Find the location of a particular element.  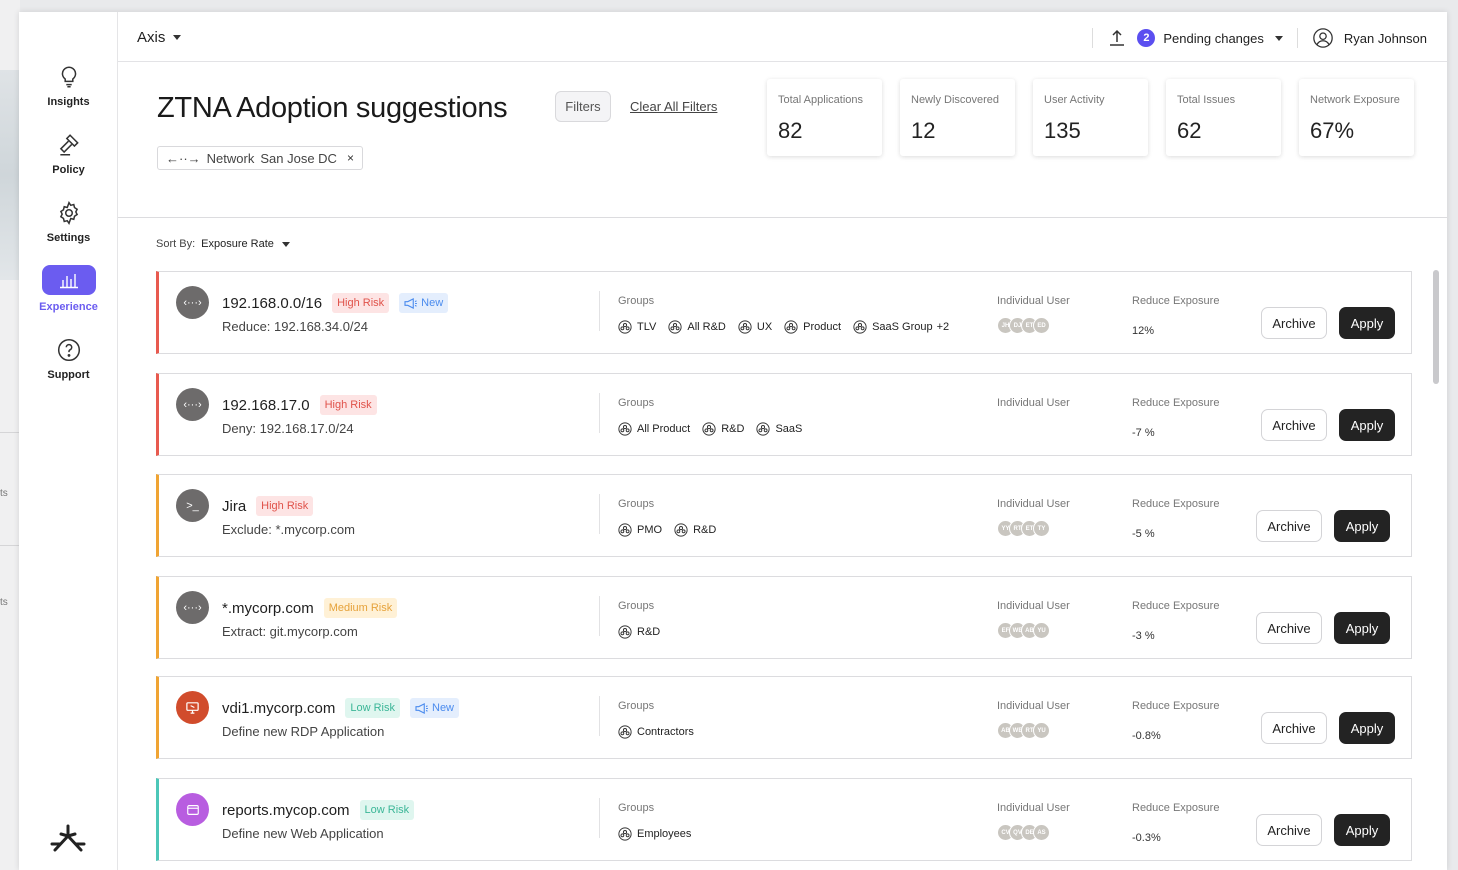

group-item: SaaS Group is located at coordinates (893, 327).